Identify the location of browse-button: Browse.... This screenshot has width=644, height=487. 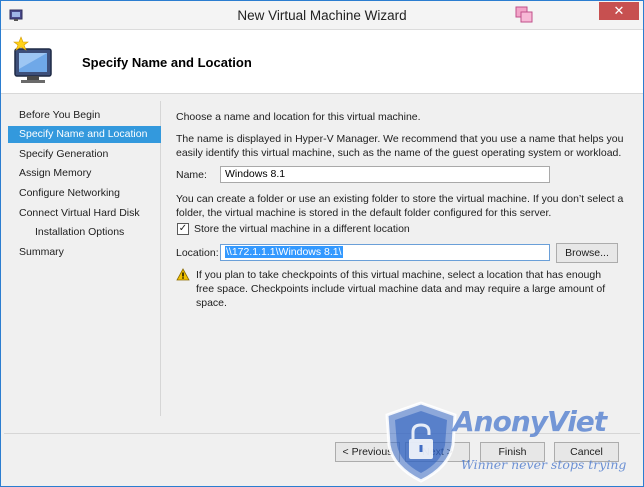
(587, 253).